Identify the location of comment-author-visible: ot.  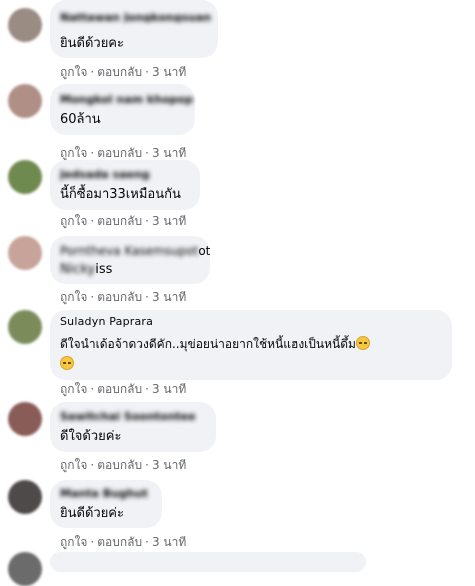
(204, 251).